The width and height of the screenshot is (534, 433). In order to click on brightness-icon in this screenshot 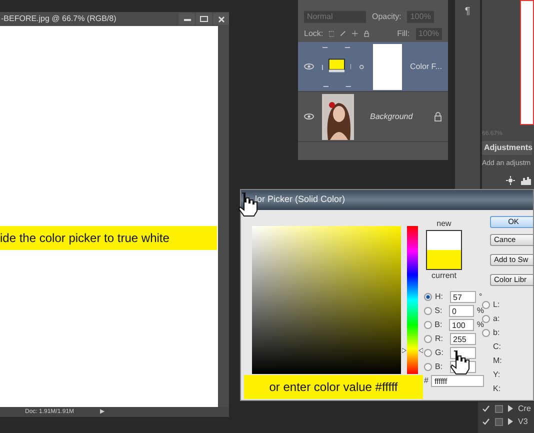, I will do `click(510, 180)`.